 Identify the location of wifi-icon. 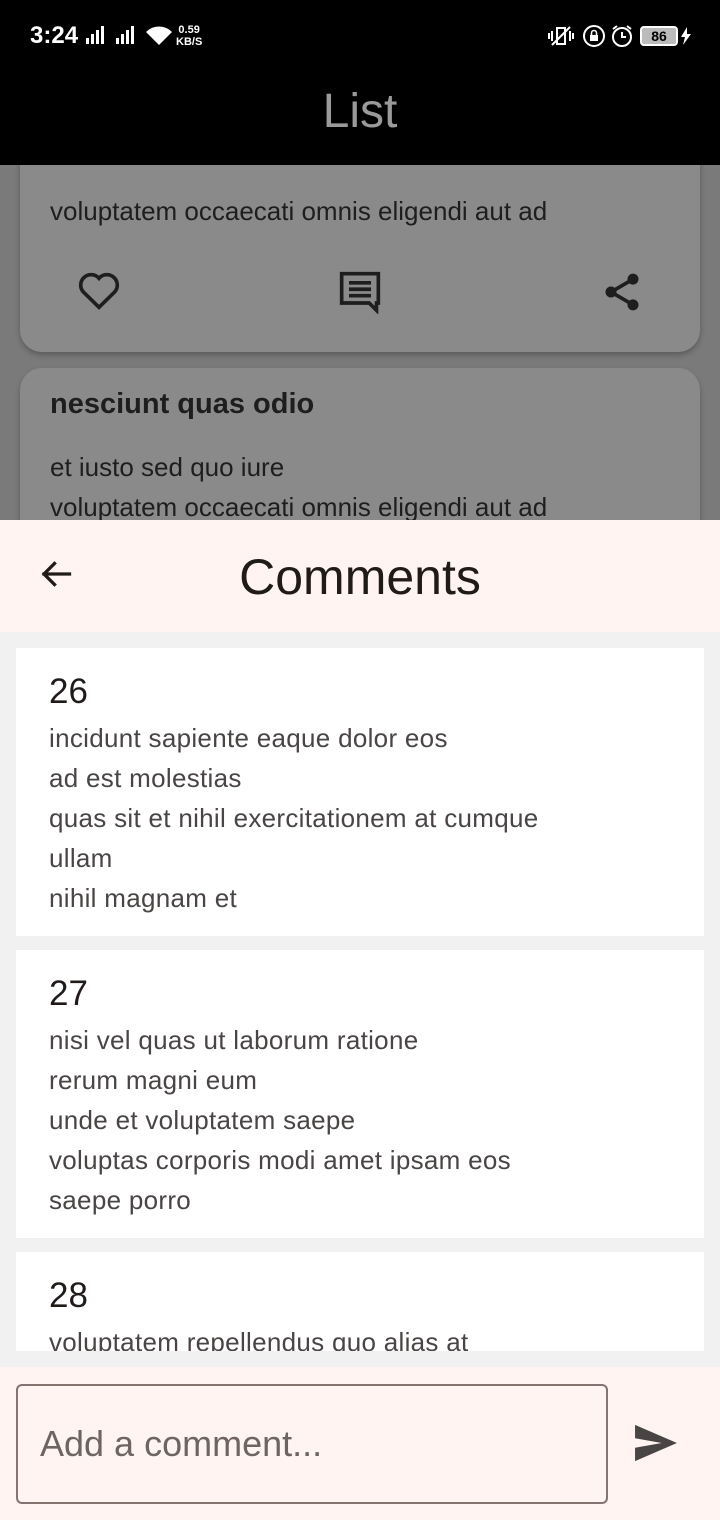
(159, 38).